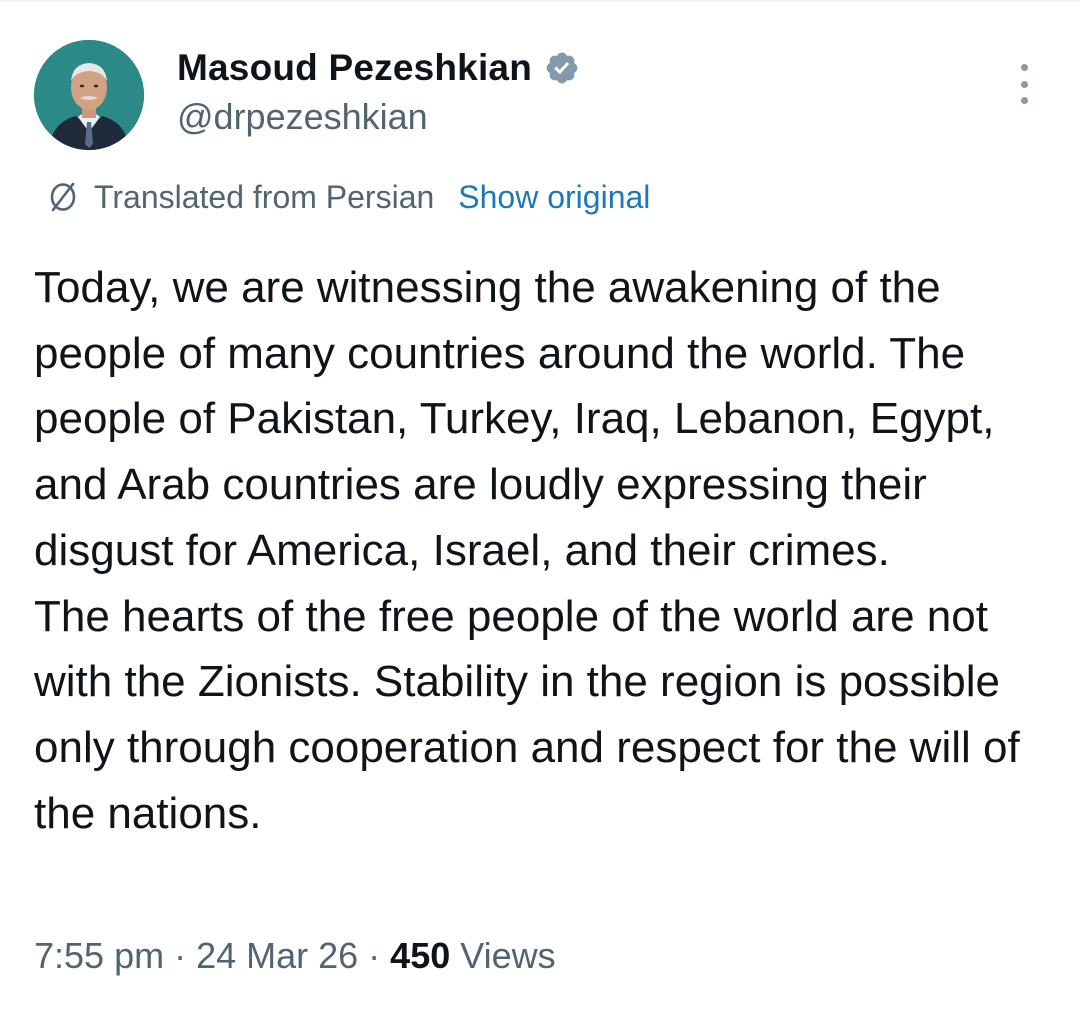  I want to click on views-label: Views, so click(508, 955).